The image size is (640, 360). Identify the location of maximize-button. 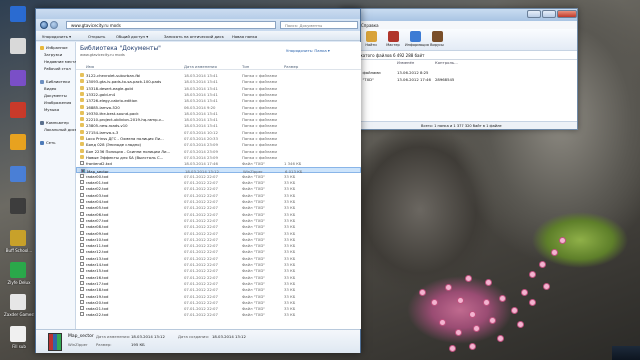
(549, 14).